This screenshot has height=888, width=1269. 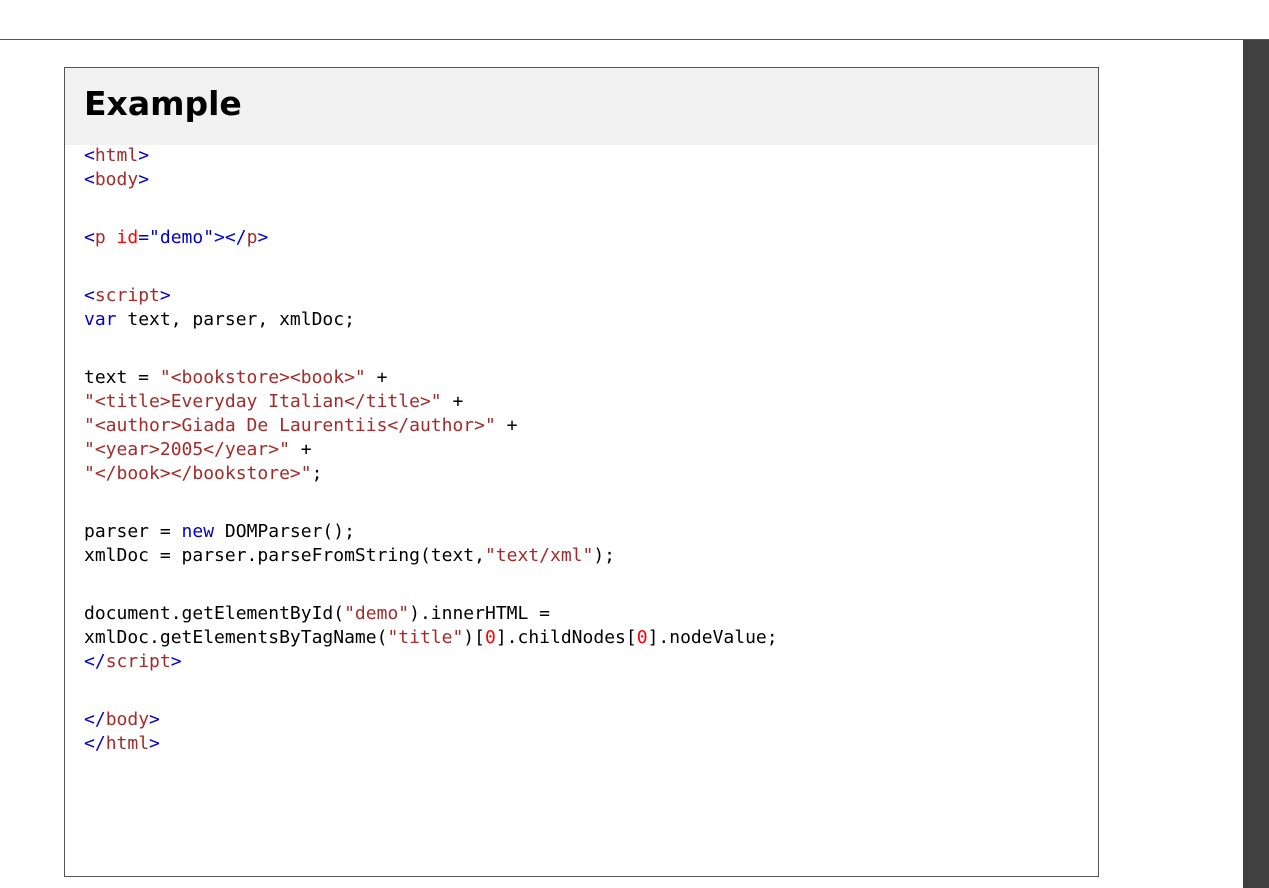 I want to click on code-line: "<author>Giada De Laurentiis</author>" +, so click(x=431, y=426).